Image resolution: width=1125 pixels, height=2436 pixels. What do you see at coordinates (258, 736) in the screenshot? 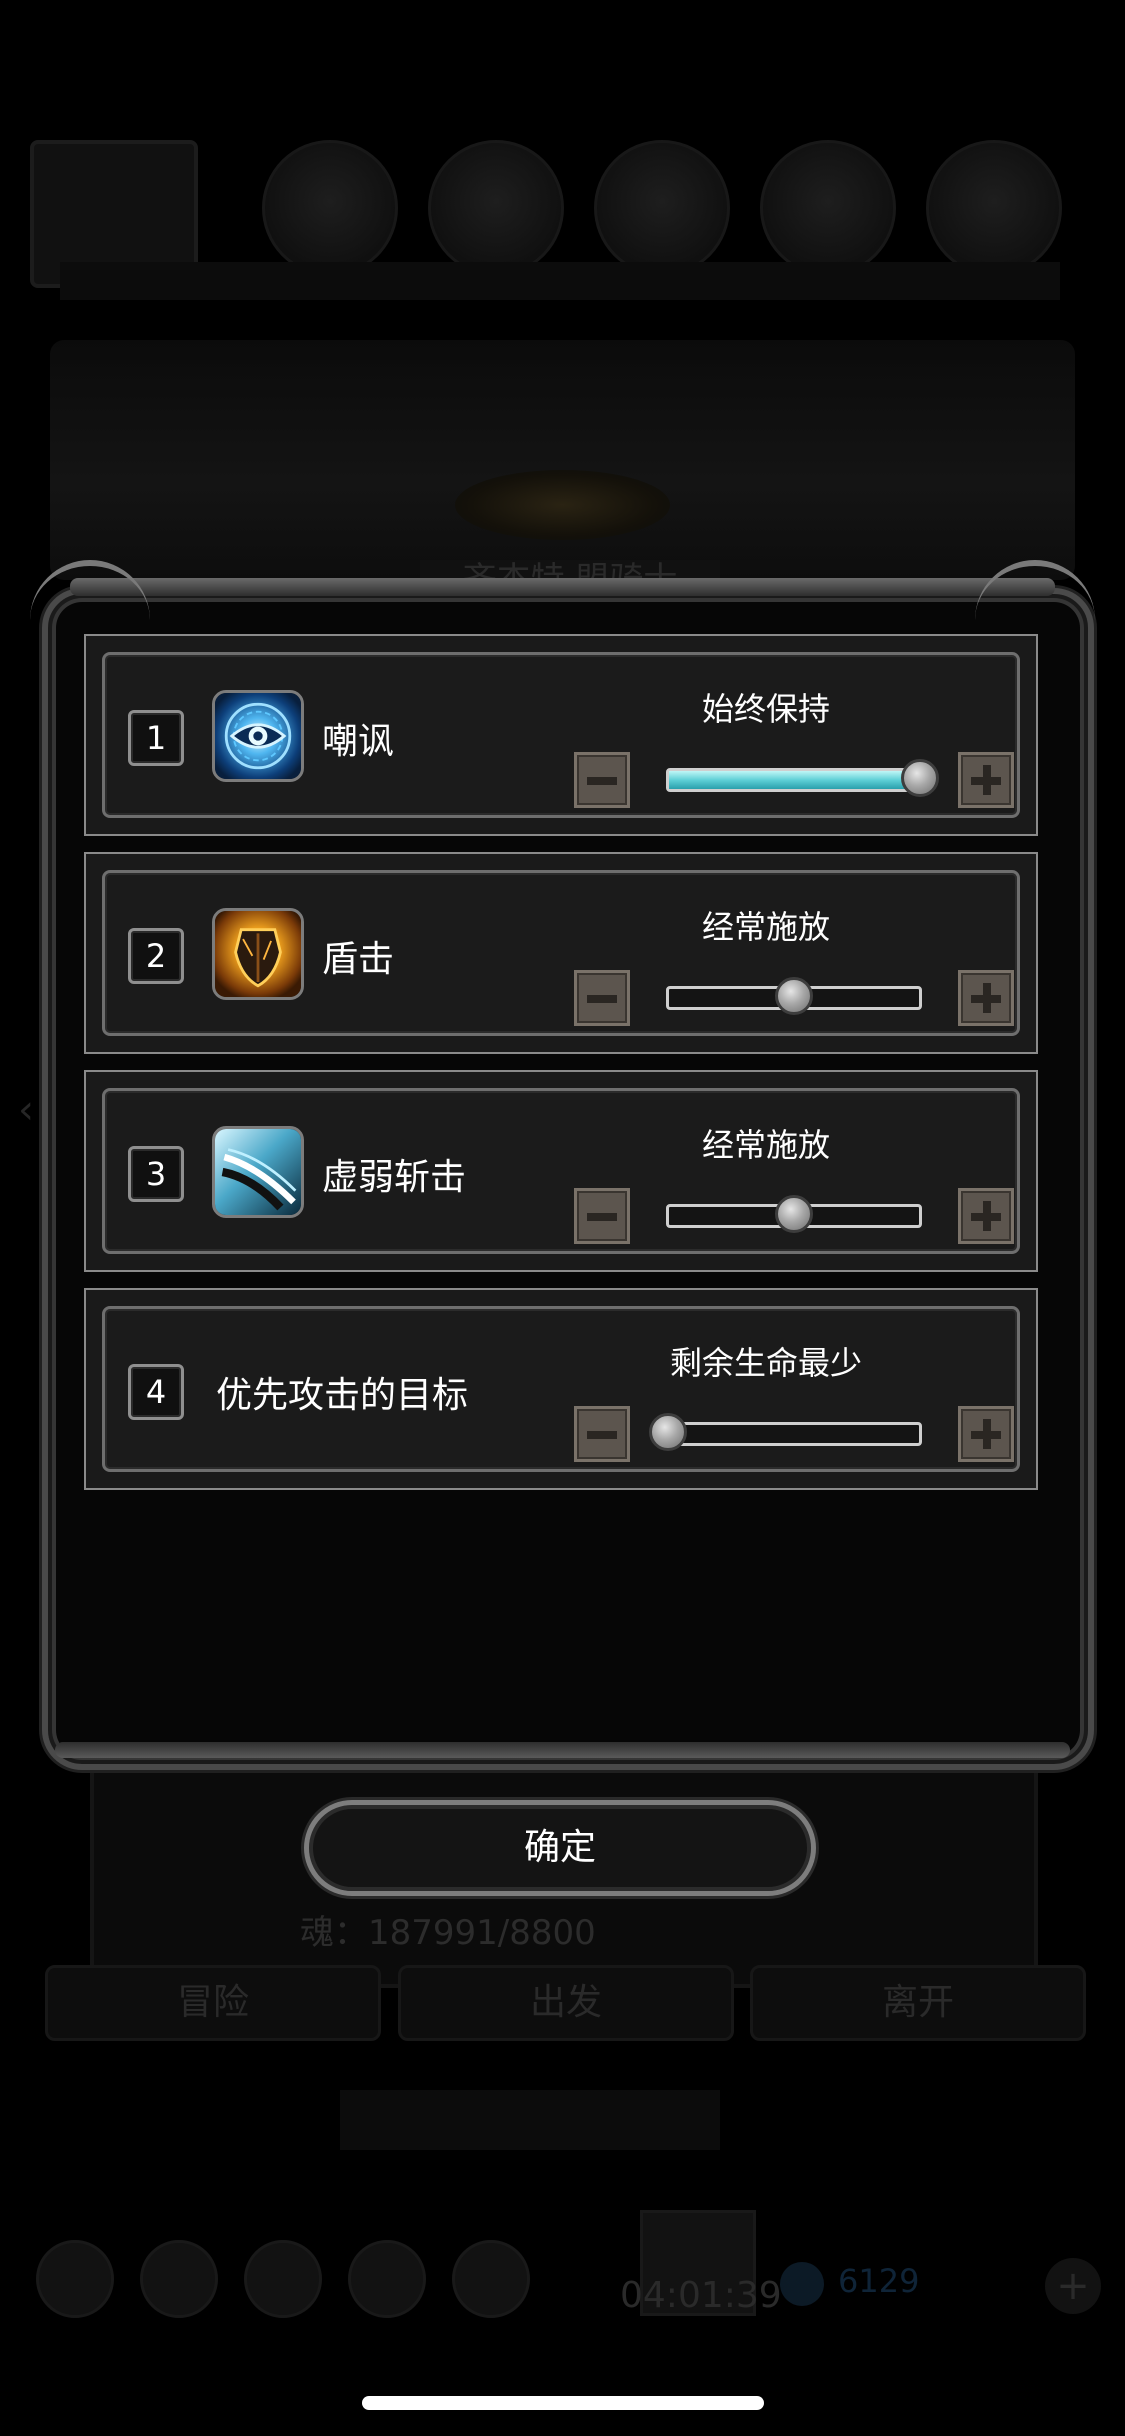
I see `eye-icon` at bounding box center [258, 736].